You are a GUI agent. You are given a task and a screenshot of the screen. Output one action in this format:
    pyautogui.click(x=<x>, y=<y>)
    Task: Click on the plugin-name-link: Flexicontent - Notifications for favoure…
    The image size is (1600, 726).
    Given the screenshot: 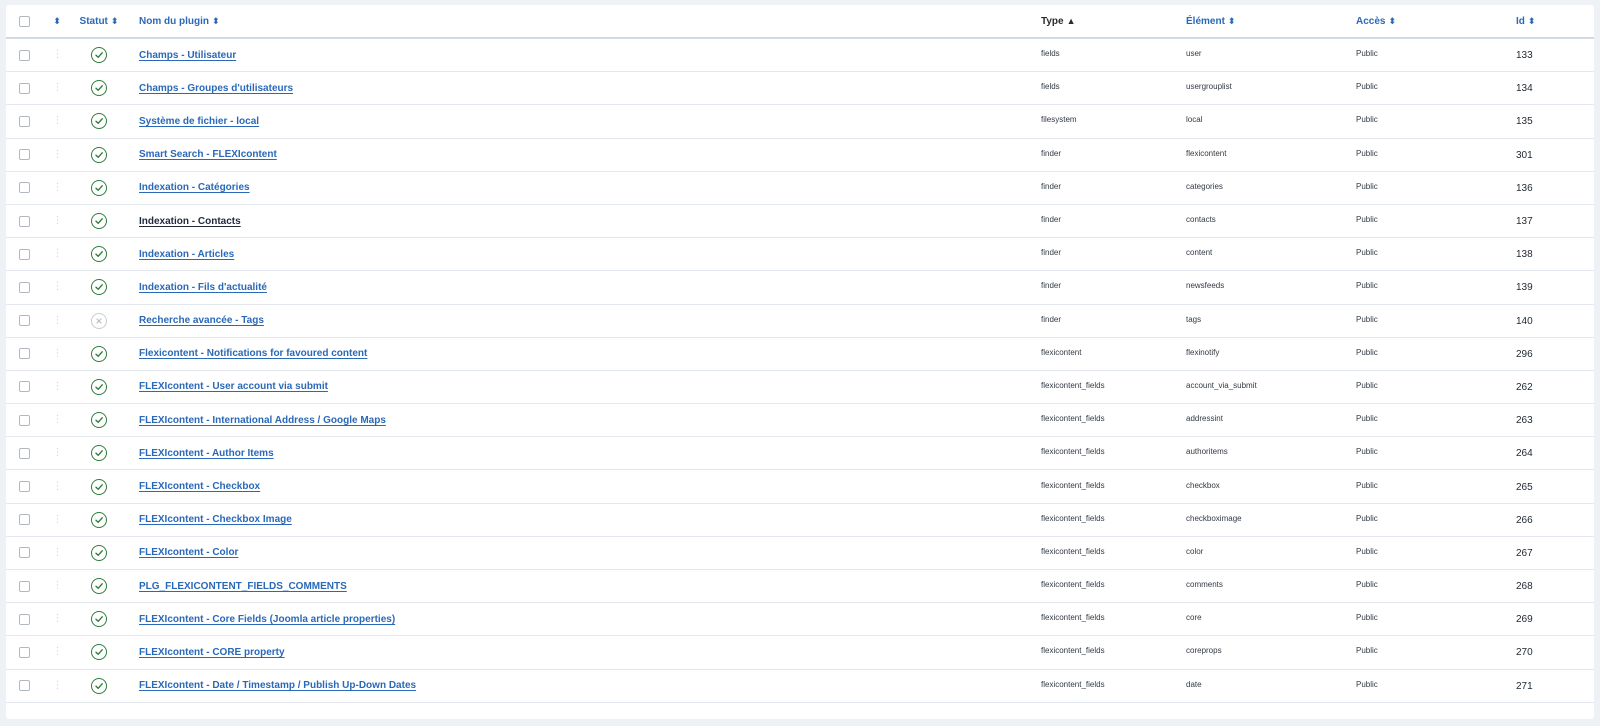 What is the action you would take?
    pyautogui.click(x=253, y=353)
    